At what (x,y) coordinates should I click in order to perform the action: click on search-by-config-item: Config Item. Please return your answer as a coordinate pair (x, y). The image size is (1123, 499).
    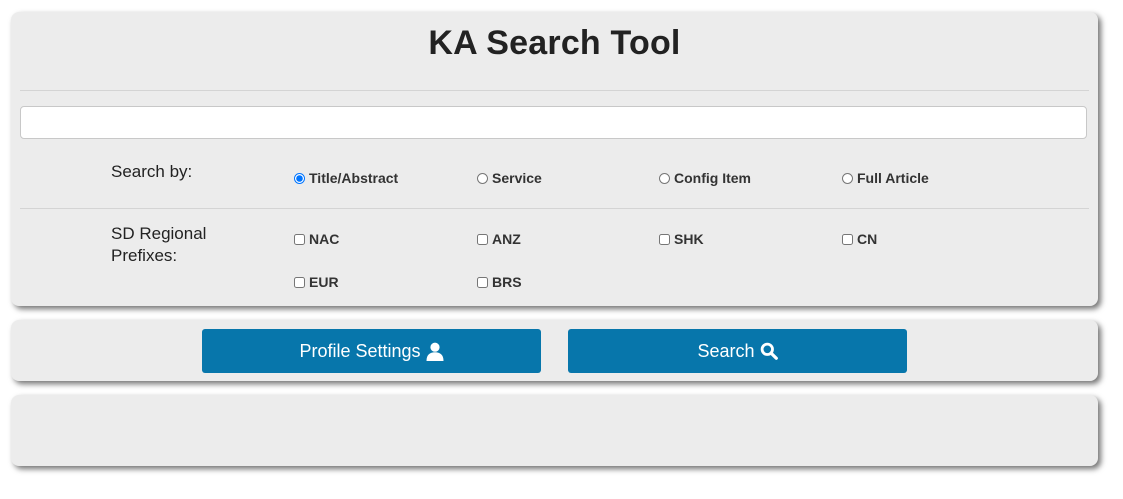
    Looking at the image, I should click on (705, 178).